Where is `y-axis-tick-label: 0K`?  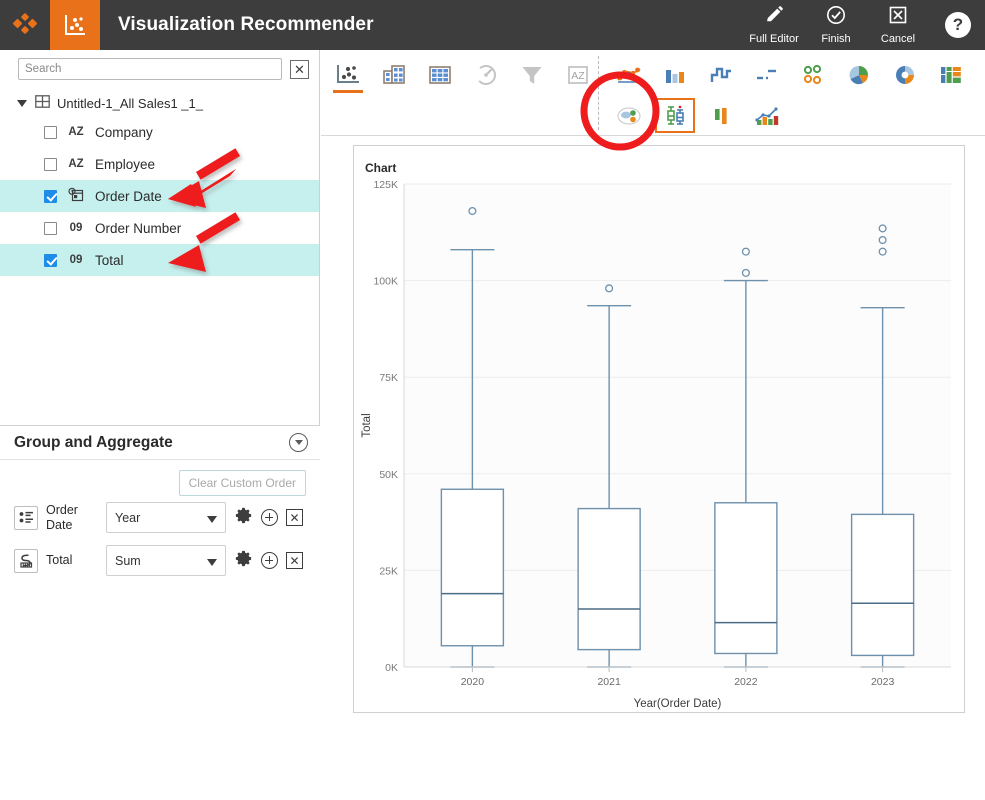 y-axis-tick-label: 0K is located at coordinates (391, 668).